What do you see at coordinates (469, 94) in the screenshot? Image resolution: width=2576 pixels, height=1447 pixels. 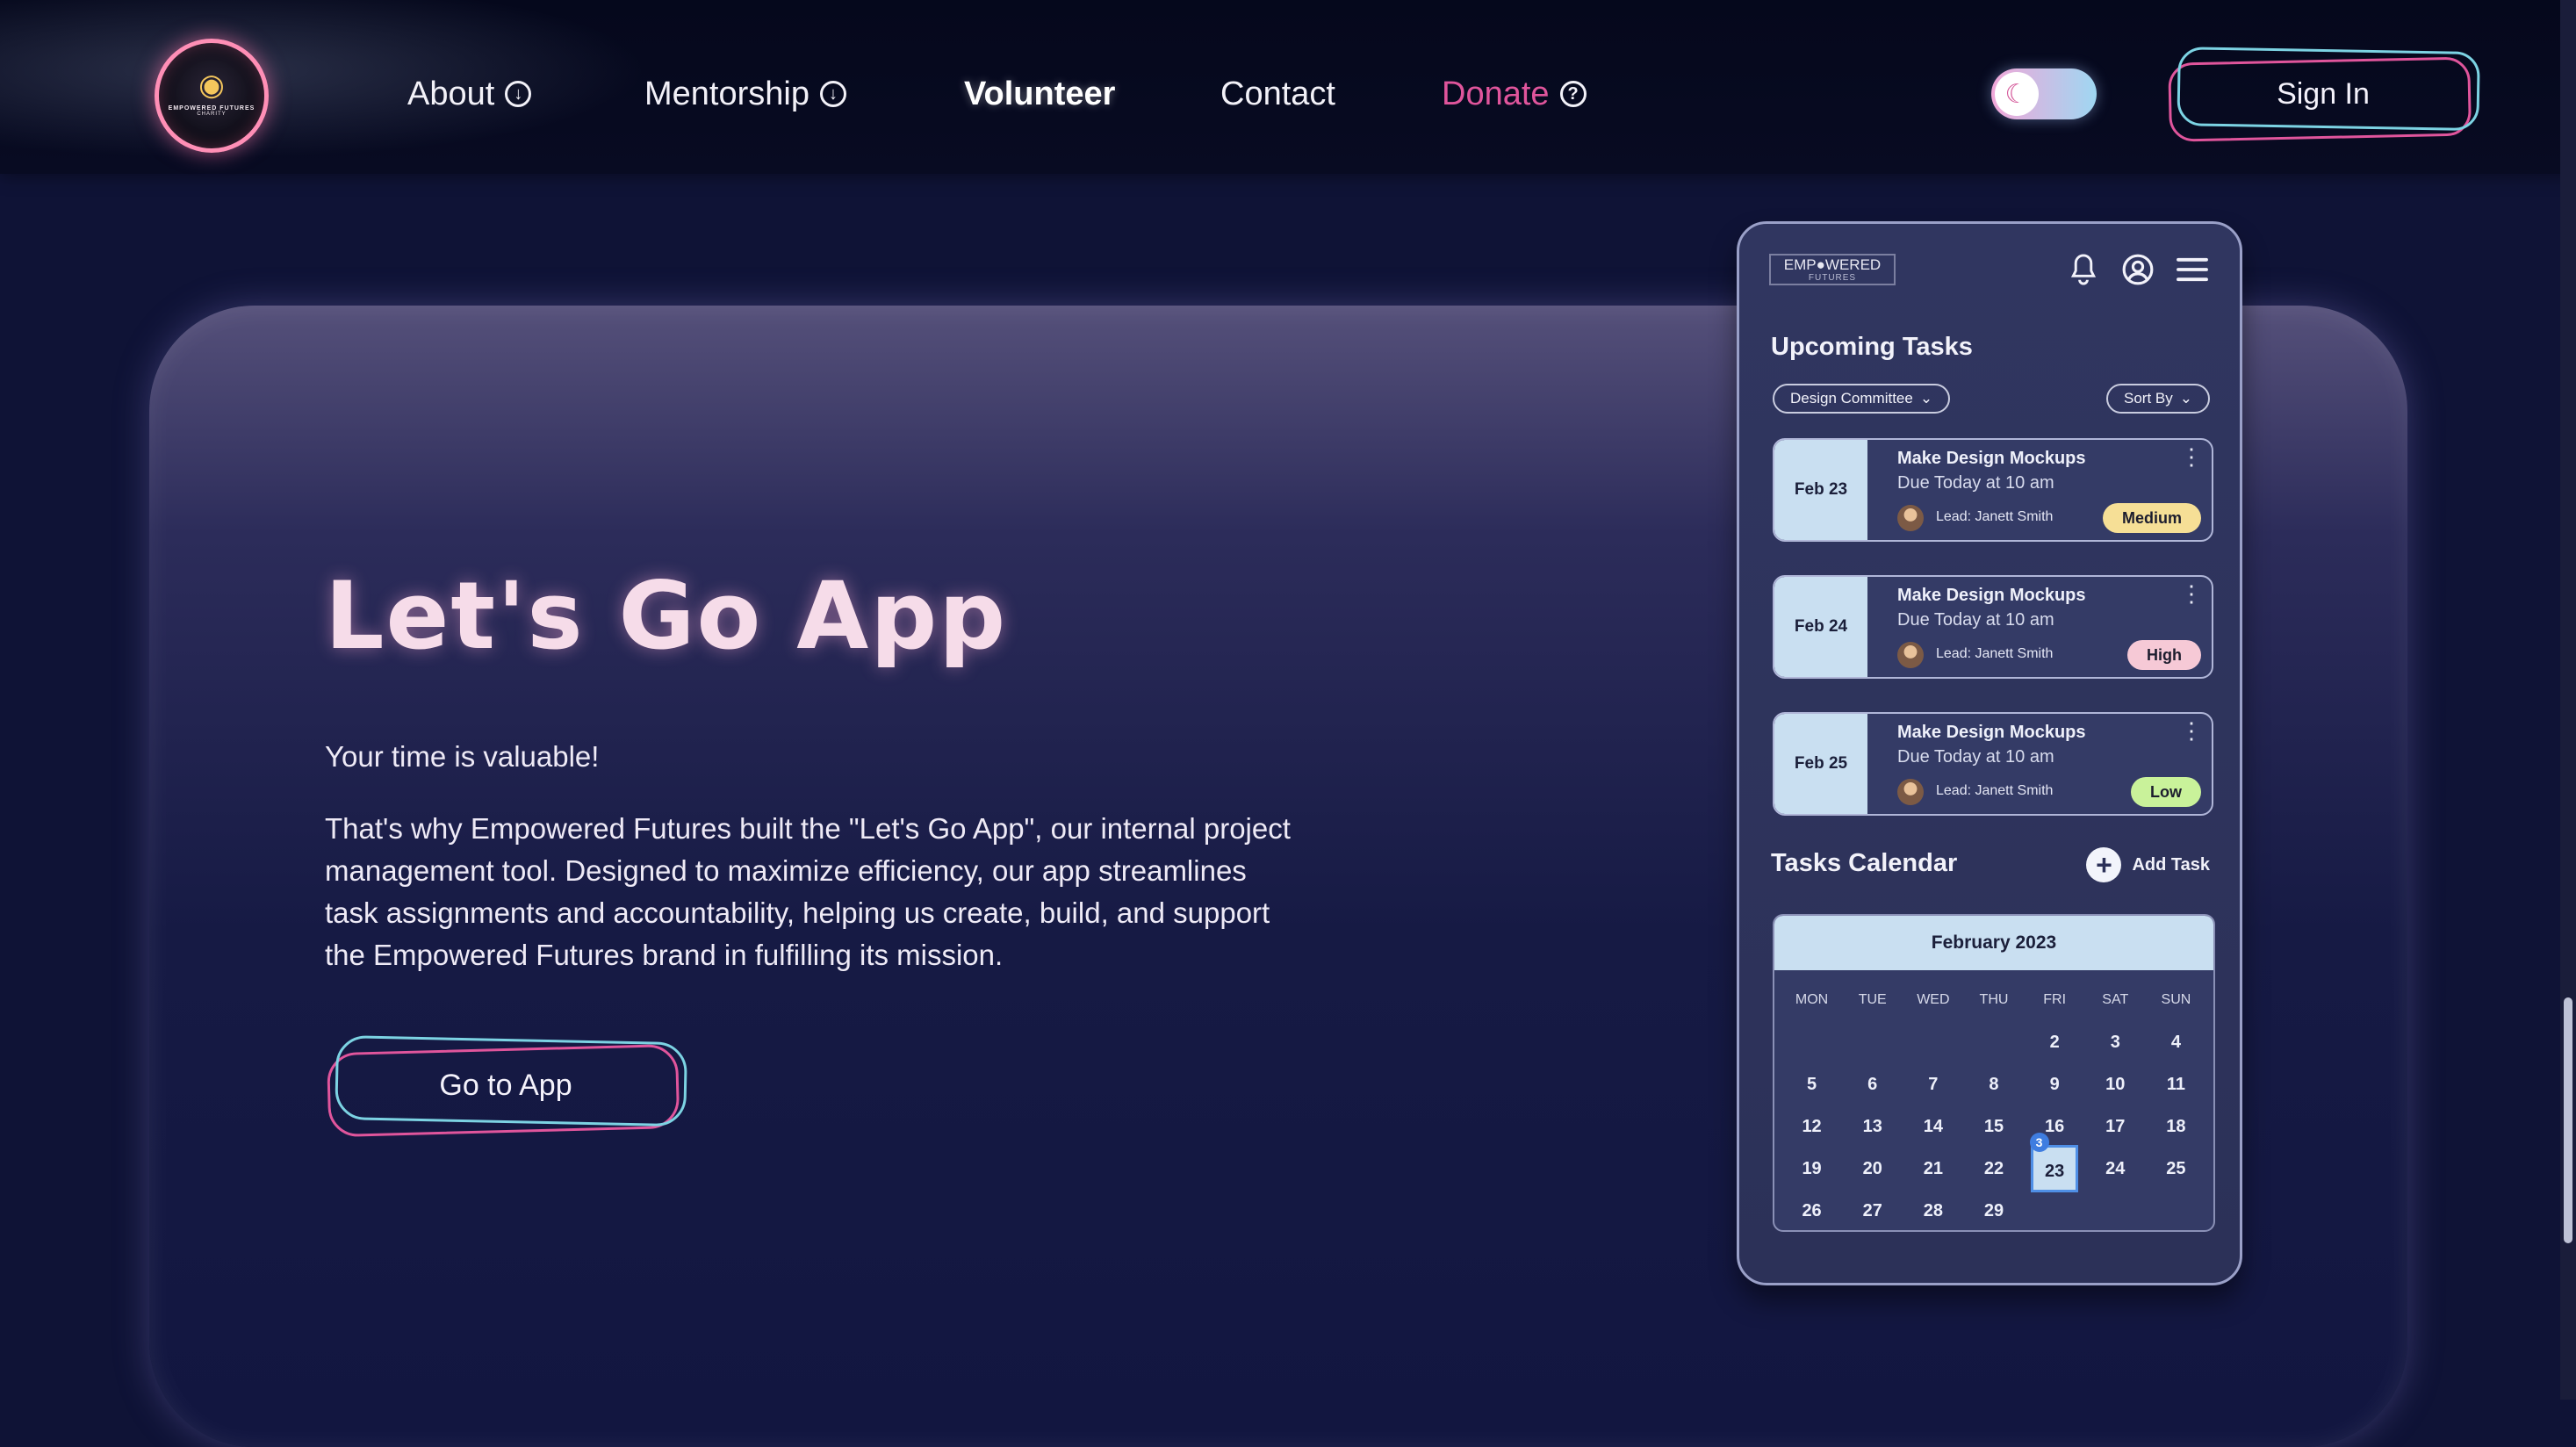 I see `nav-about: About ↓` at bounding box center [469, 94].